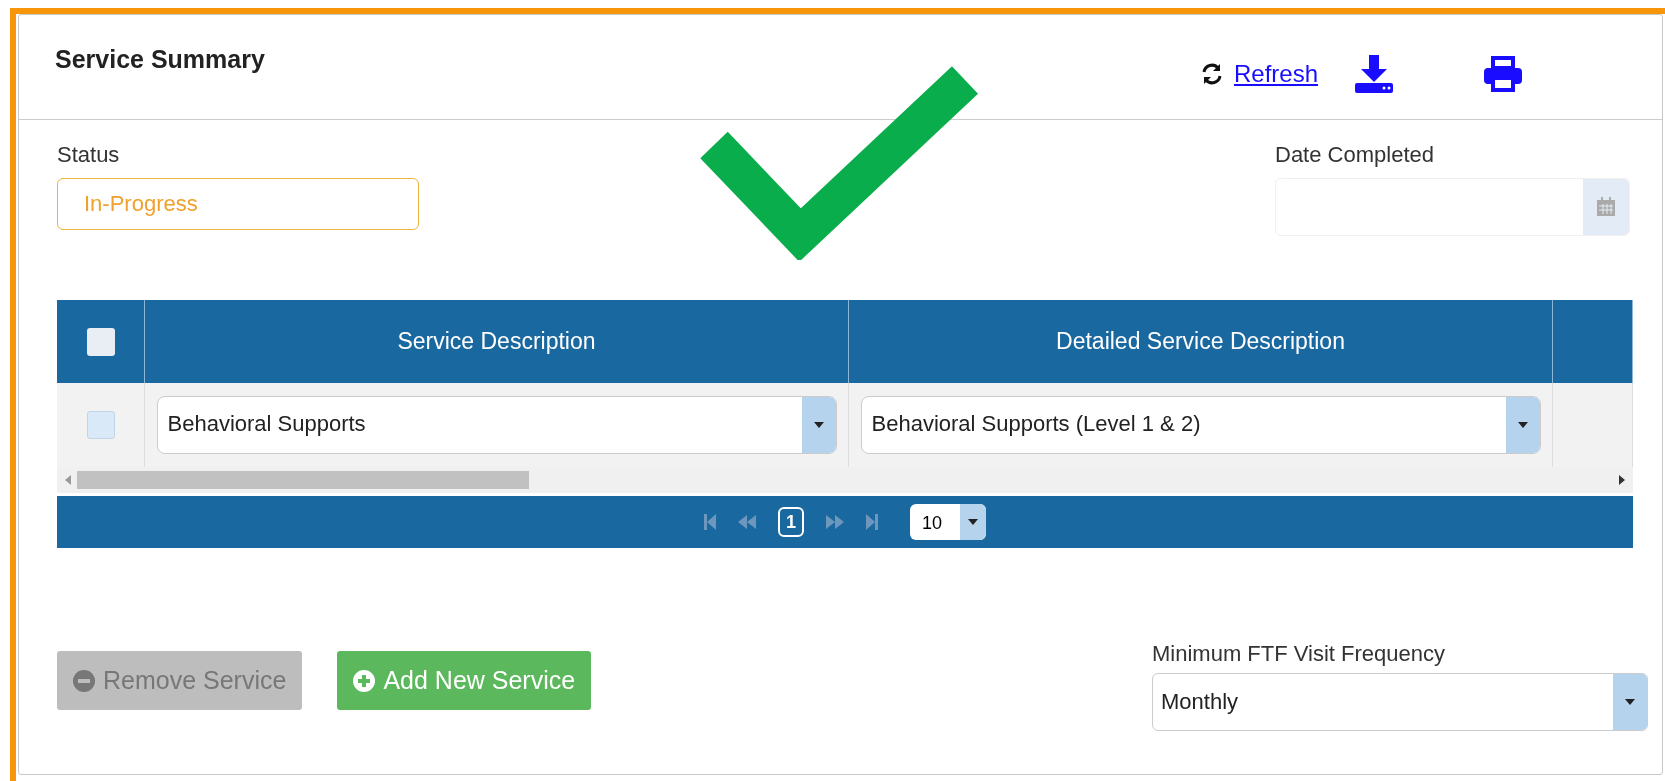 The image size is (1665, 781). I want to click on download-icon, so click(1374, 74).